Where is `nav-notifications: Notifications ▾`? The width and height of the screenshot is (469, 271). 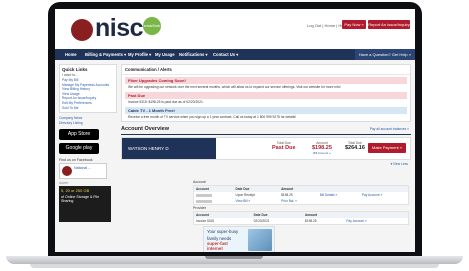 nav-notifications: Notifications ▾ is located at coordinates (193, 54).